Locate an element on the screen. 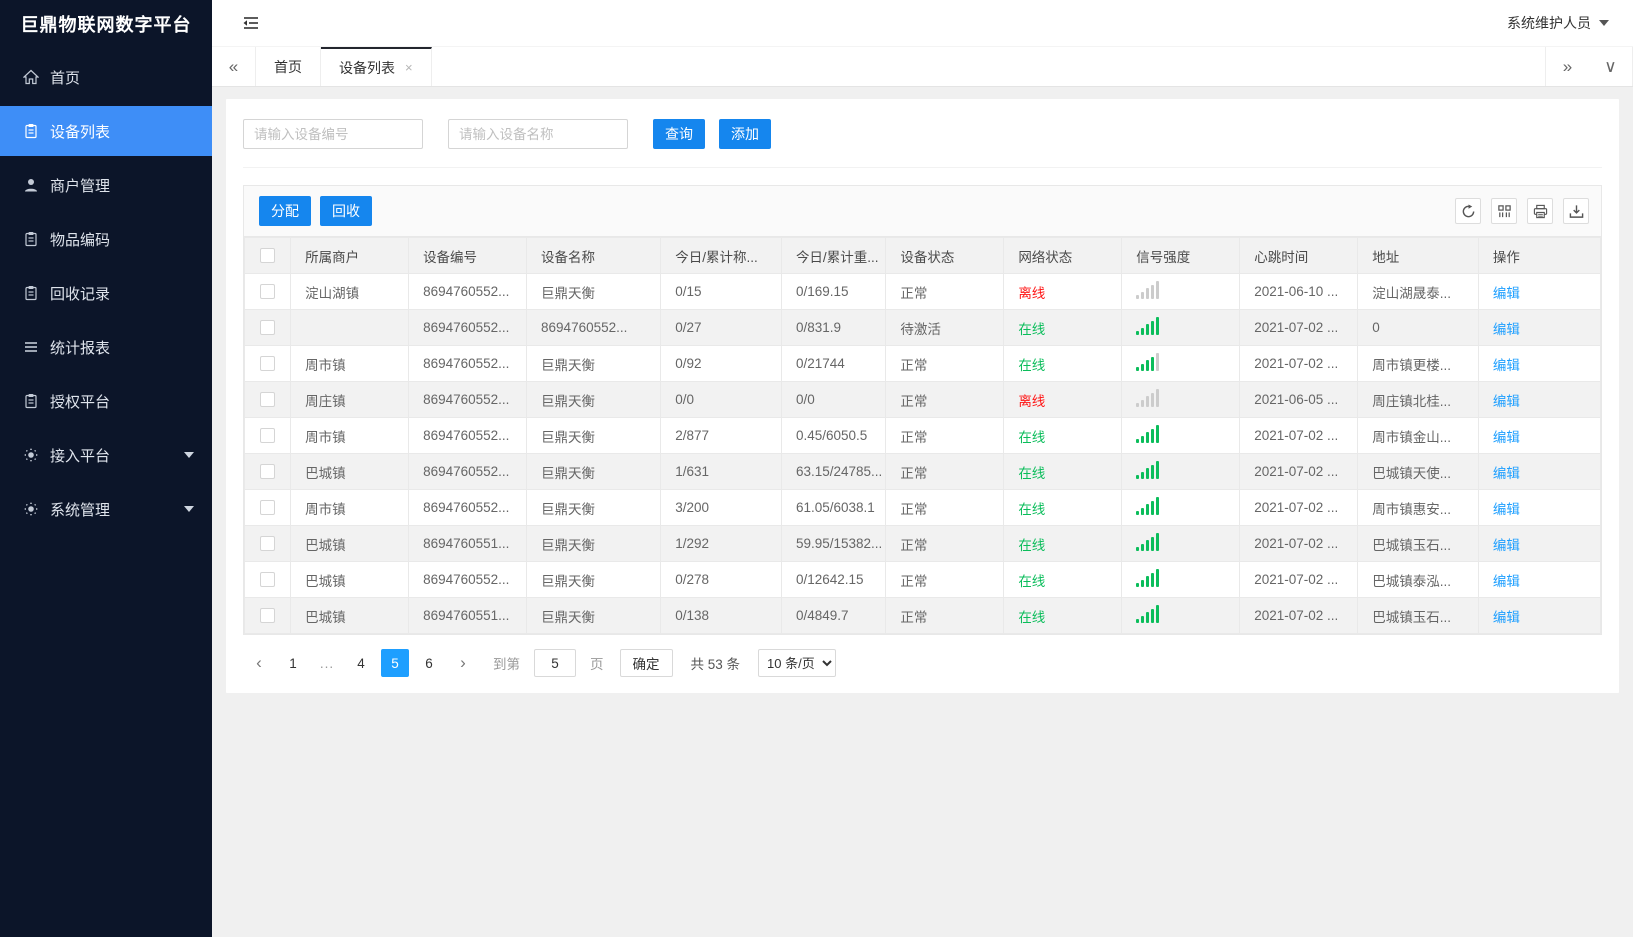 This screenshot has height=937, width=1633. page-size-select: 10 条/页 is located at coordinates (797, 663).